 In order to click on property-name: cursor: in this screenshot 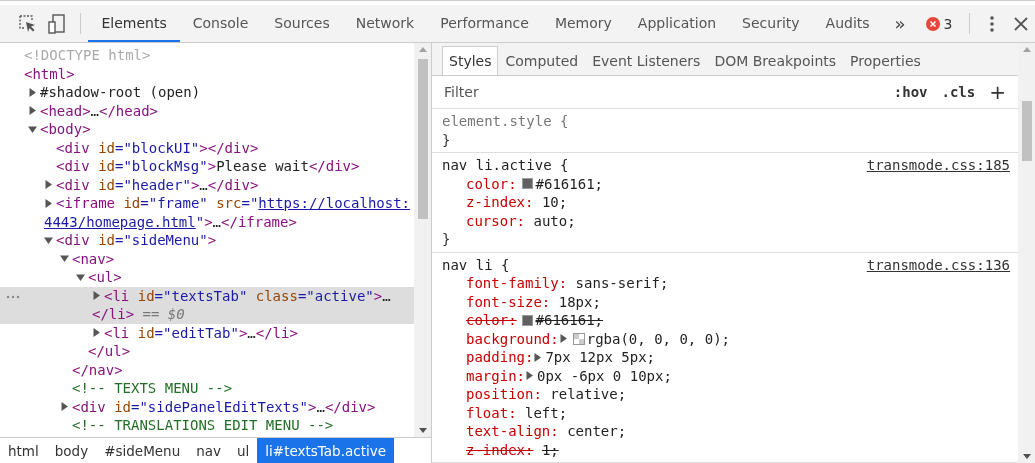, I will do `click(495, 220)`.